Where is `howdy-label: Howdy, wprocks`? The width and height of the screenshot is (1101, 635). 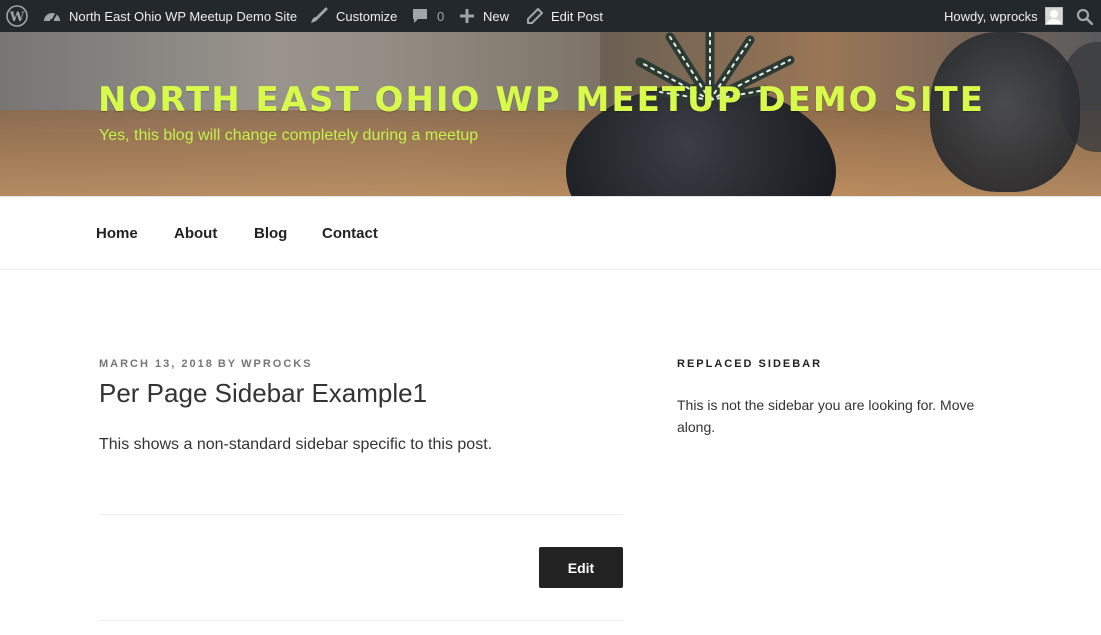 howdy-label: Howdy, wprocks is located at coordinates (991, 16).